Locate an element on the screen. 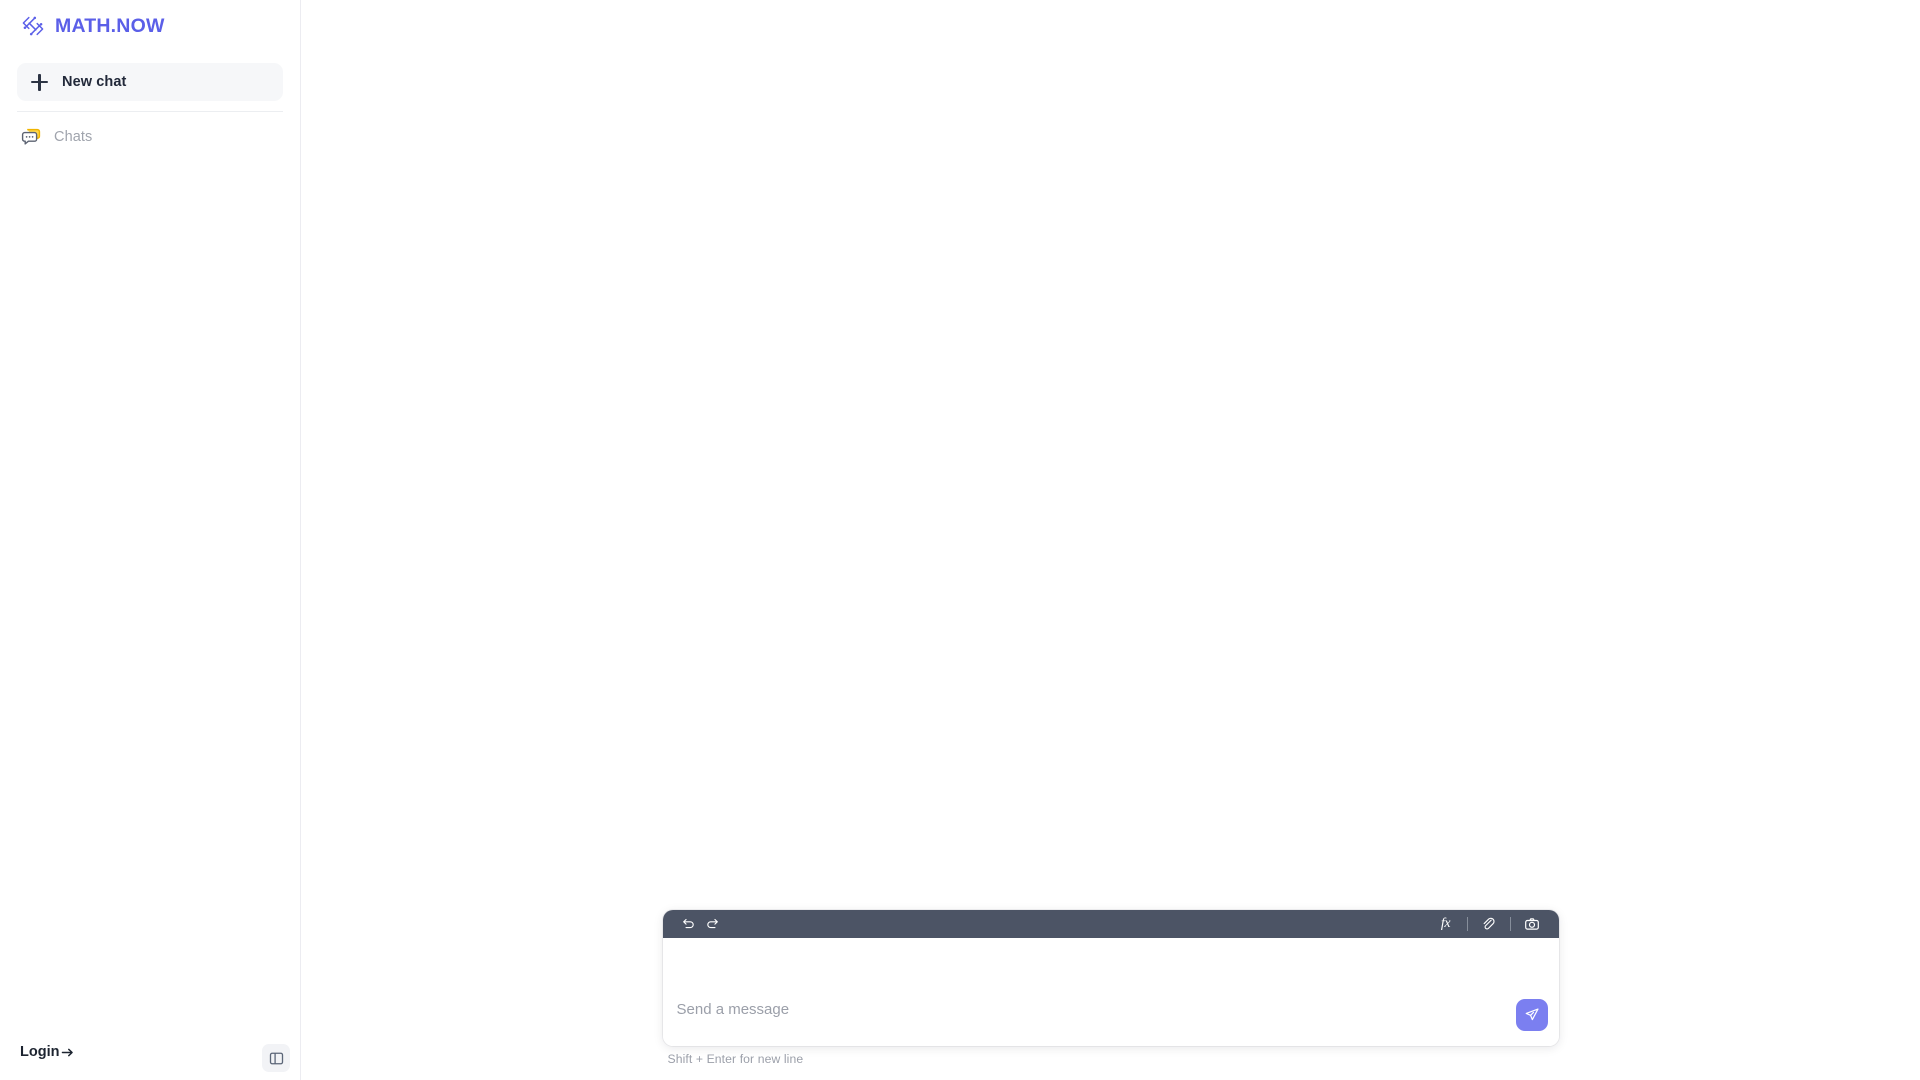 Image resolution: width=1920 pixels, height=1080 pixels. function-fx-icon: fx is located at coordinates (1445, 923).